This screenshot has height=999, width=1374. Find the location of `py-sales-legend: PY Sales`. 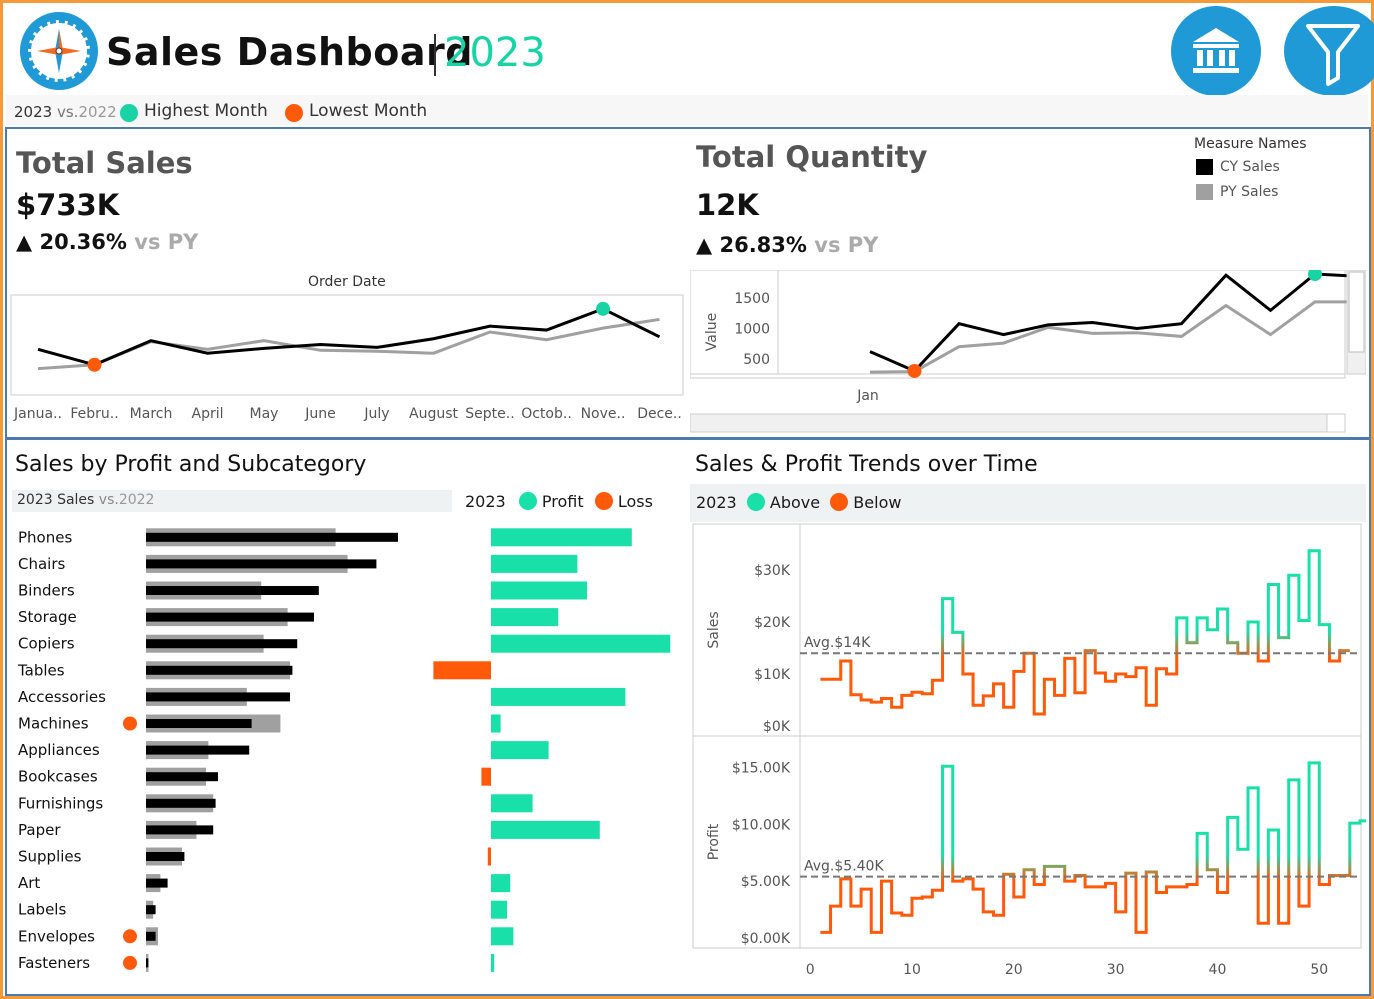

py-sales-legend: PY Sales is located at coordinates (1249, 192).